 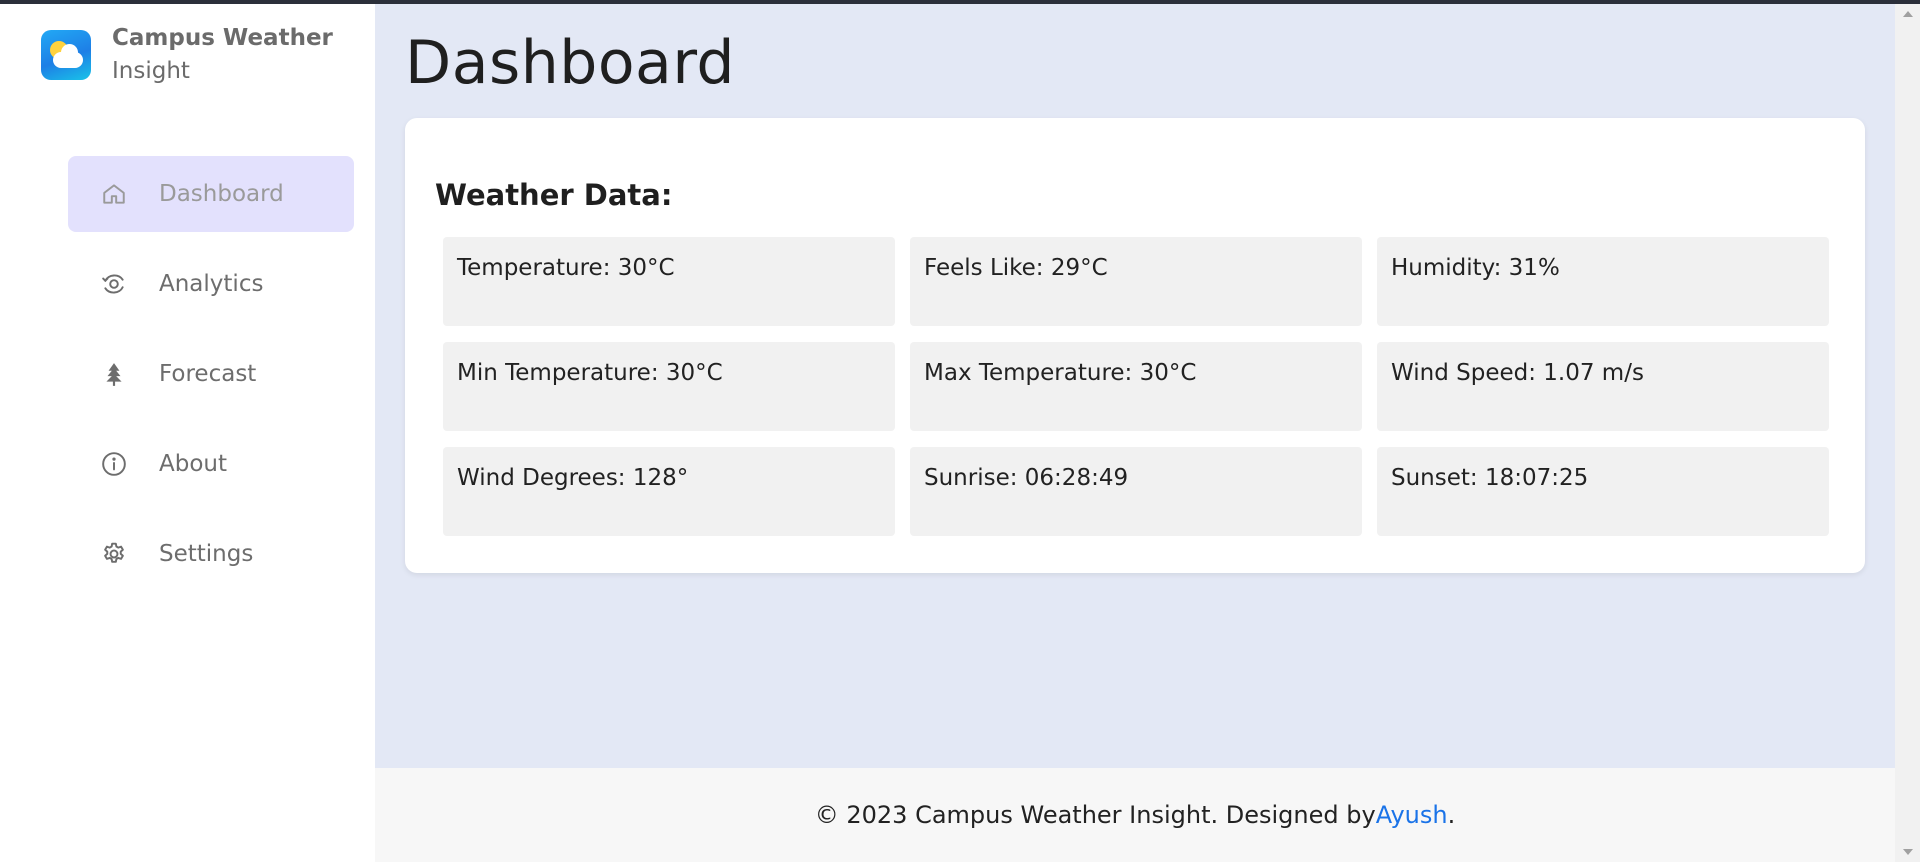 I want to click on brand-name: Campus Weather Insight, so click(x=222, y=55).